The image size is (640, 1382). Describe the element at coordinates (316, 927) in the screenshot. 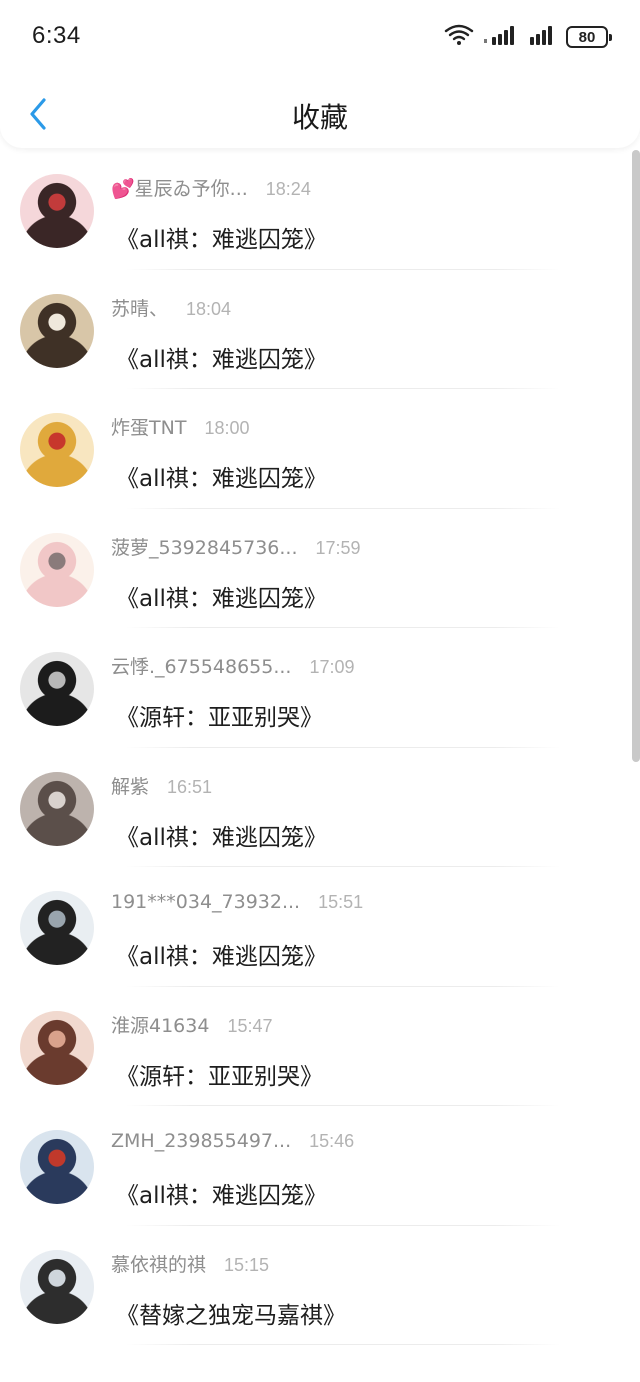

I see `list-item: 191***034_73932... 15:51 《all祺：难逃囚笼》` at that location.